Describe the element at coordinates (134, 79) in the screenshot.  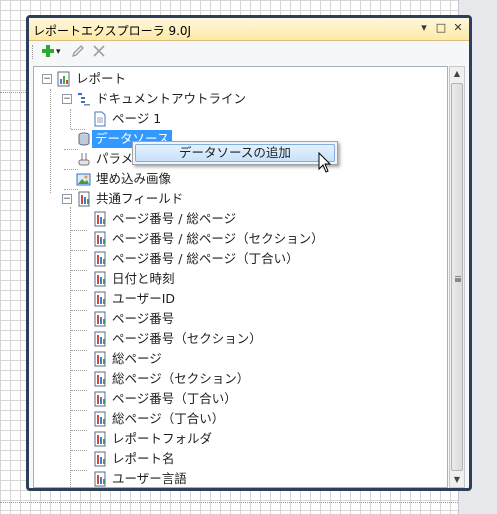
I see `tree-node-report: − レポート` at that location.